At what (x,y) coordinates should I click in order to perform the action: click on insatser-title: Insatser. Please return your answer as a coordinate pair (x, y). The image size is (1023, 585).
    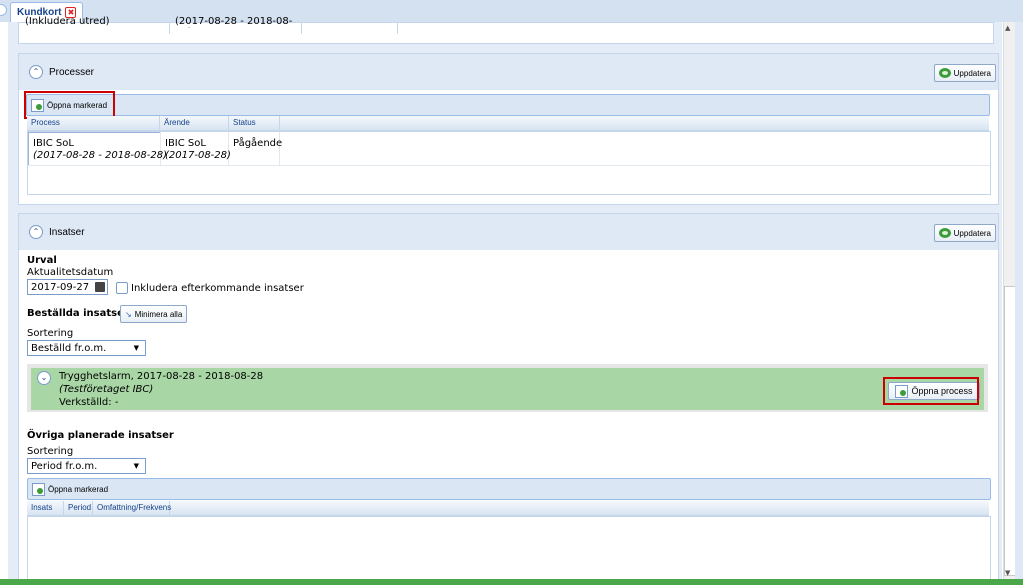
    Looking at the image, I should click on (67, 232).